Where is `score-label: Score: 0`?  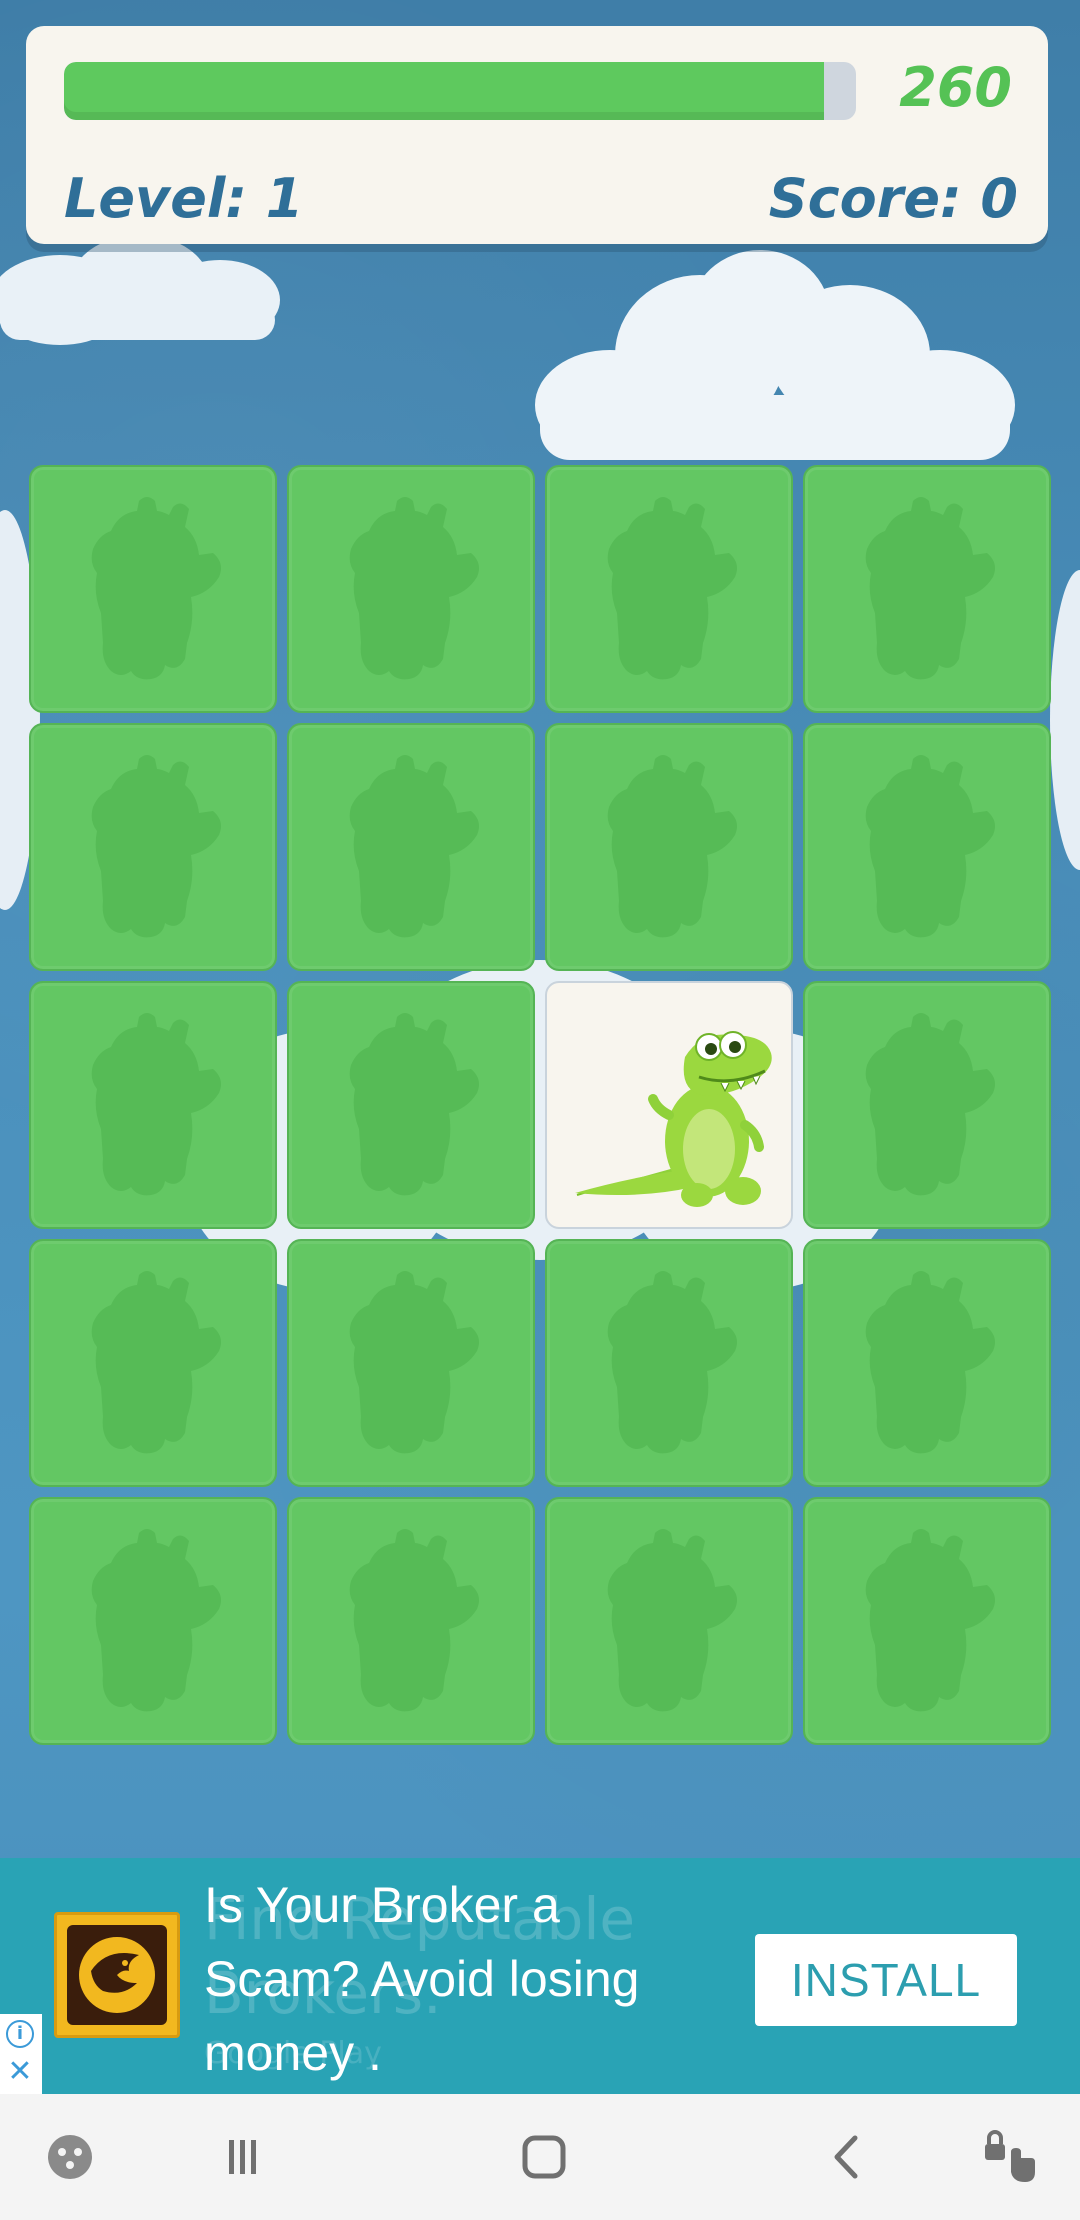 score-label: Score: 0 is located at coordinates (893, 198).